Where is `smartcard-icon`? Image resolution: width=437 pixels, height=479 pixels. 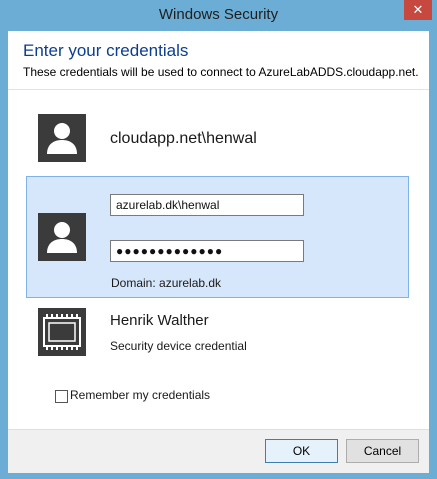 smartcard-icon is located at coordinates (62, 332).